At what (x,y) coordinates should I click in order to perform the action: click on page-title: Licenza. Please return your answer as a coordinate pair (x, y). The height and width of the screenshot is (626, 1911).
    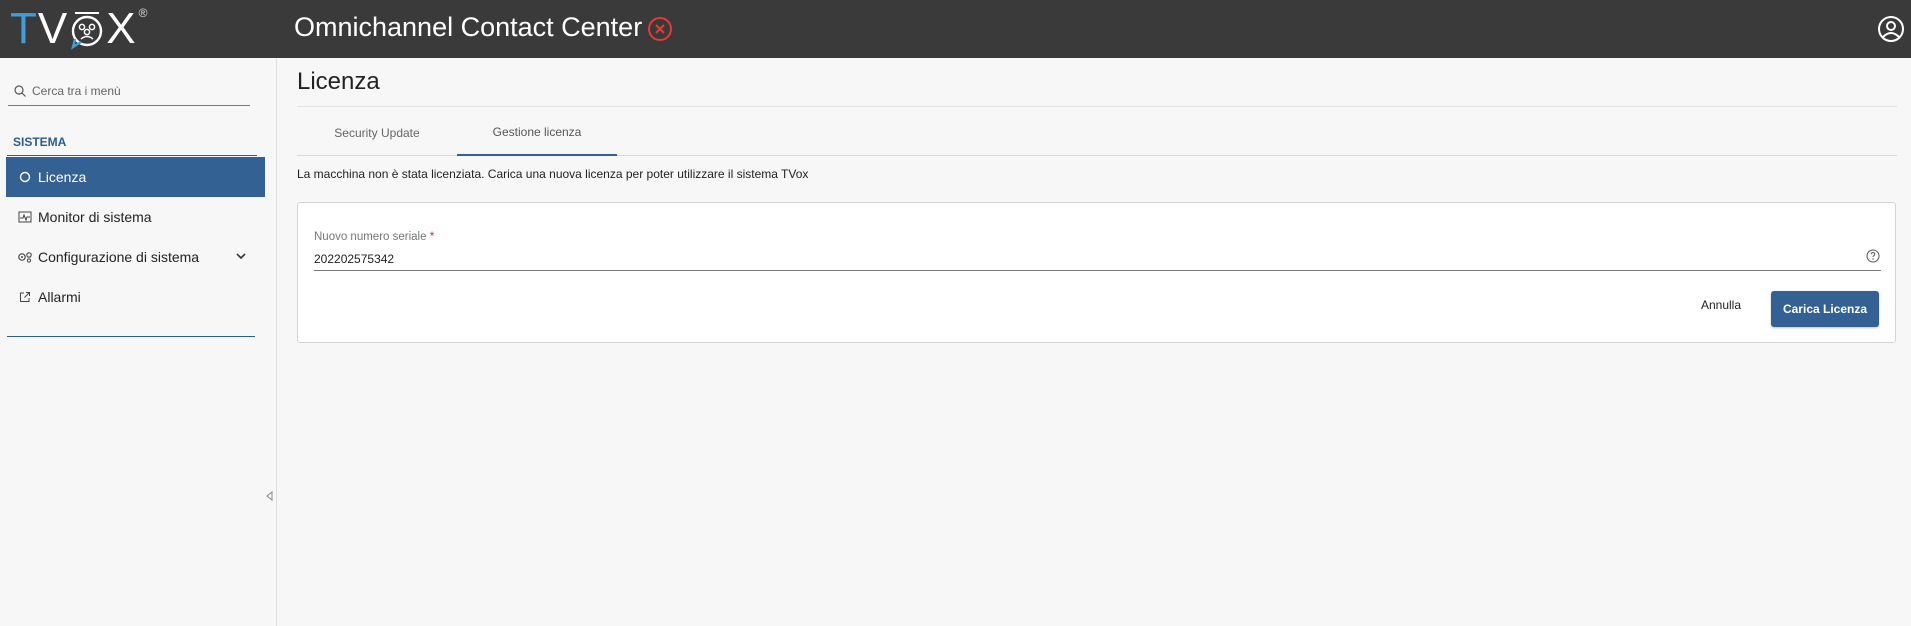
    Looking at the image, I should click on (338, 81).